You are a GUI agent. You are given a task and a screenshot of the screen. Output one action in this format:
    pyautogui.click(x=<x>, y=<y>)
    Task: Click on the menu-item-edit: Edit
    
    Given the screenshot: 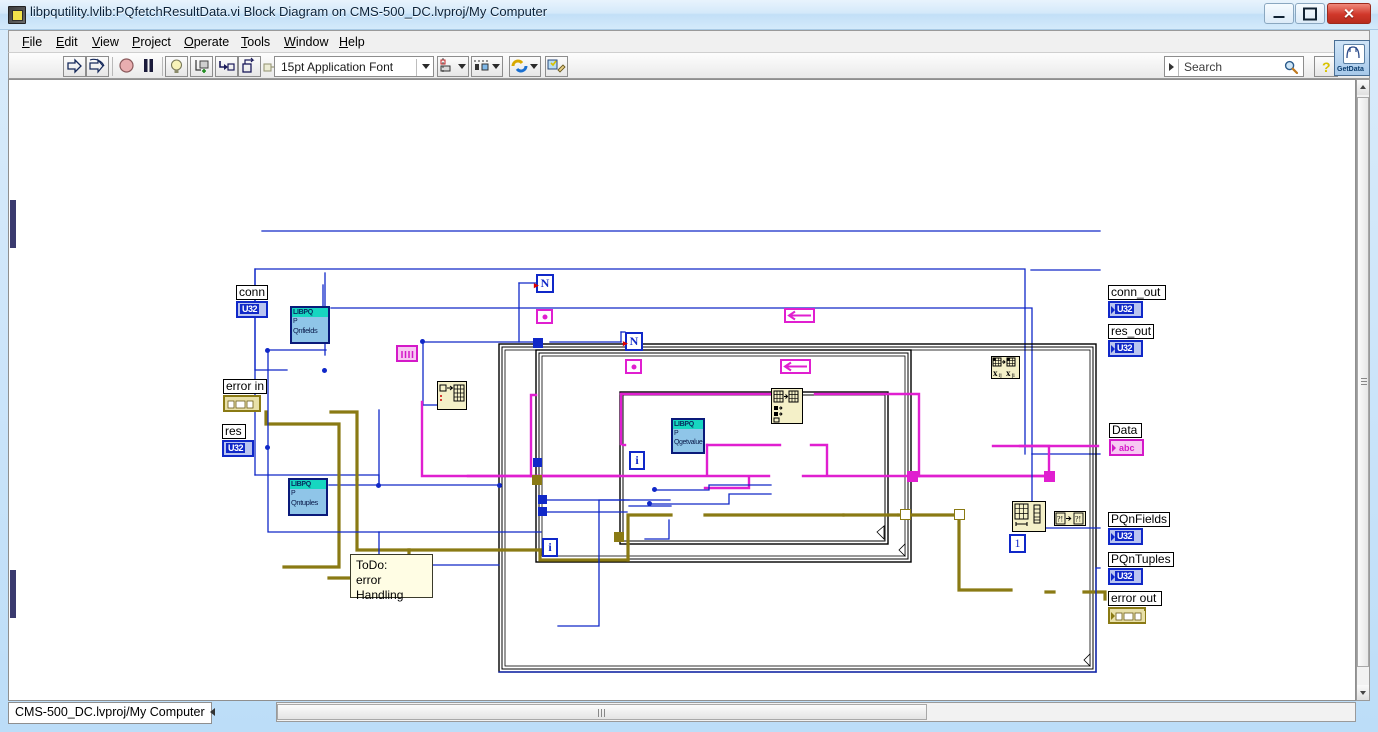 What is the action you would take?
    pyautogui.click(x=67, y=42)
    